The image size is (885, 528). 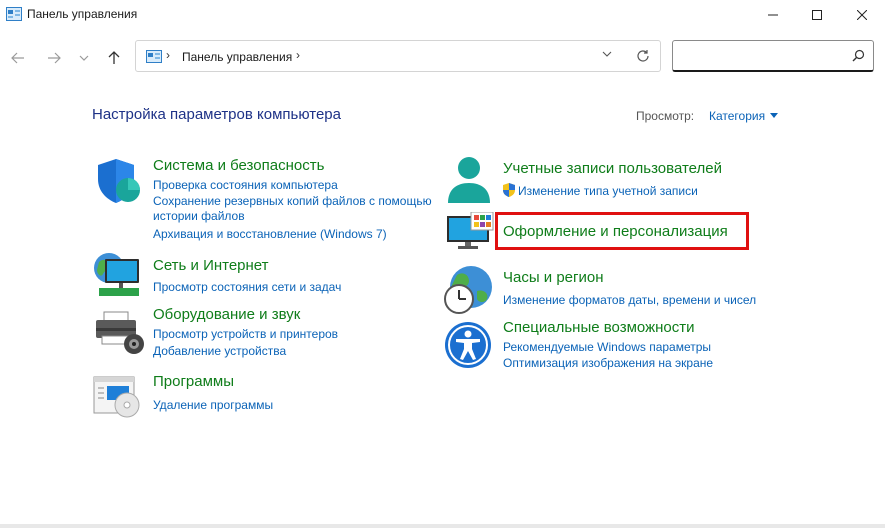 What do you see at coordinates (247, 287) in the screenshot?
I see `link-network-status: Просмотр состояния сети и задач` at bounding box center [247, 287].